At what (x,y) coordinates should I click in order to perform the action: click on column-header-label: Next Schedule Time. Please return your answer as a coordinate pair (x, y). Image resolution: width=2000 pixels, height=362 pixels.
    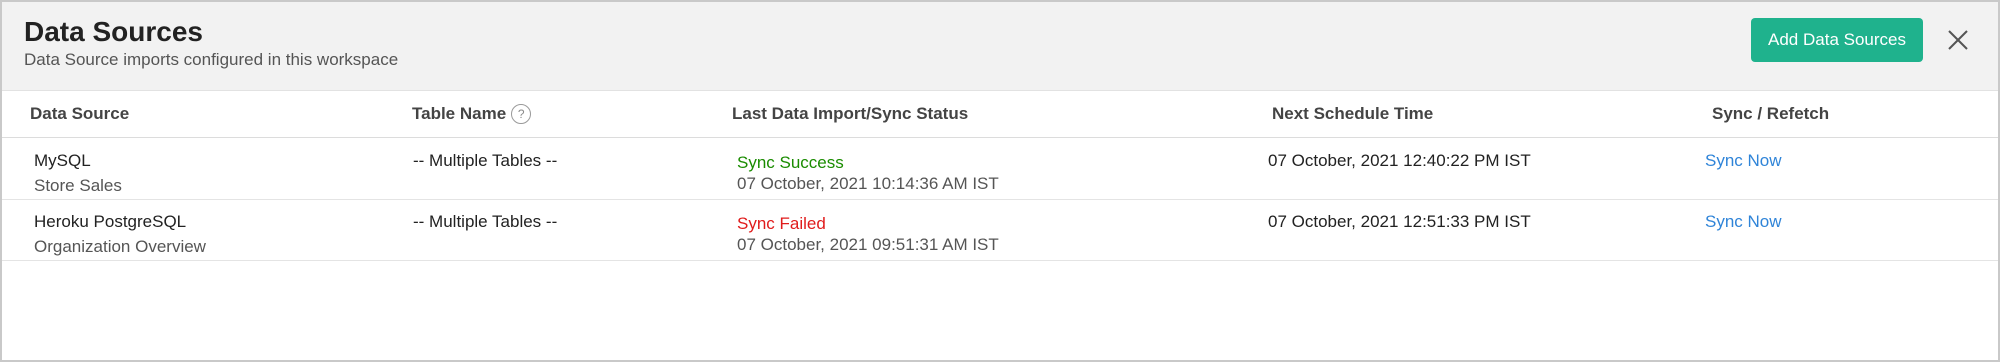
    Looking at the image, I should click on (1353, 113).